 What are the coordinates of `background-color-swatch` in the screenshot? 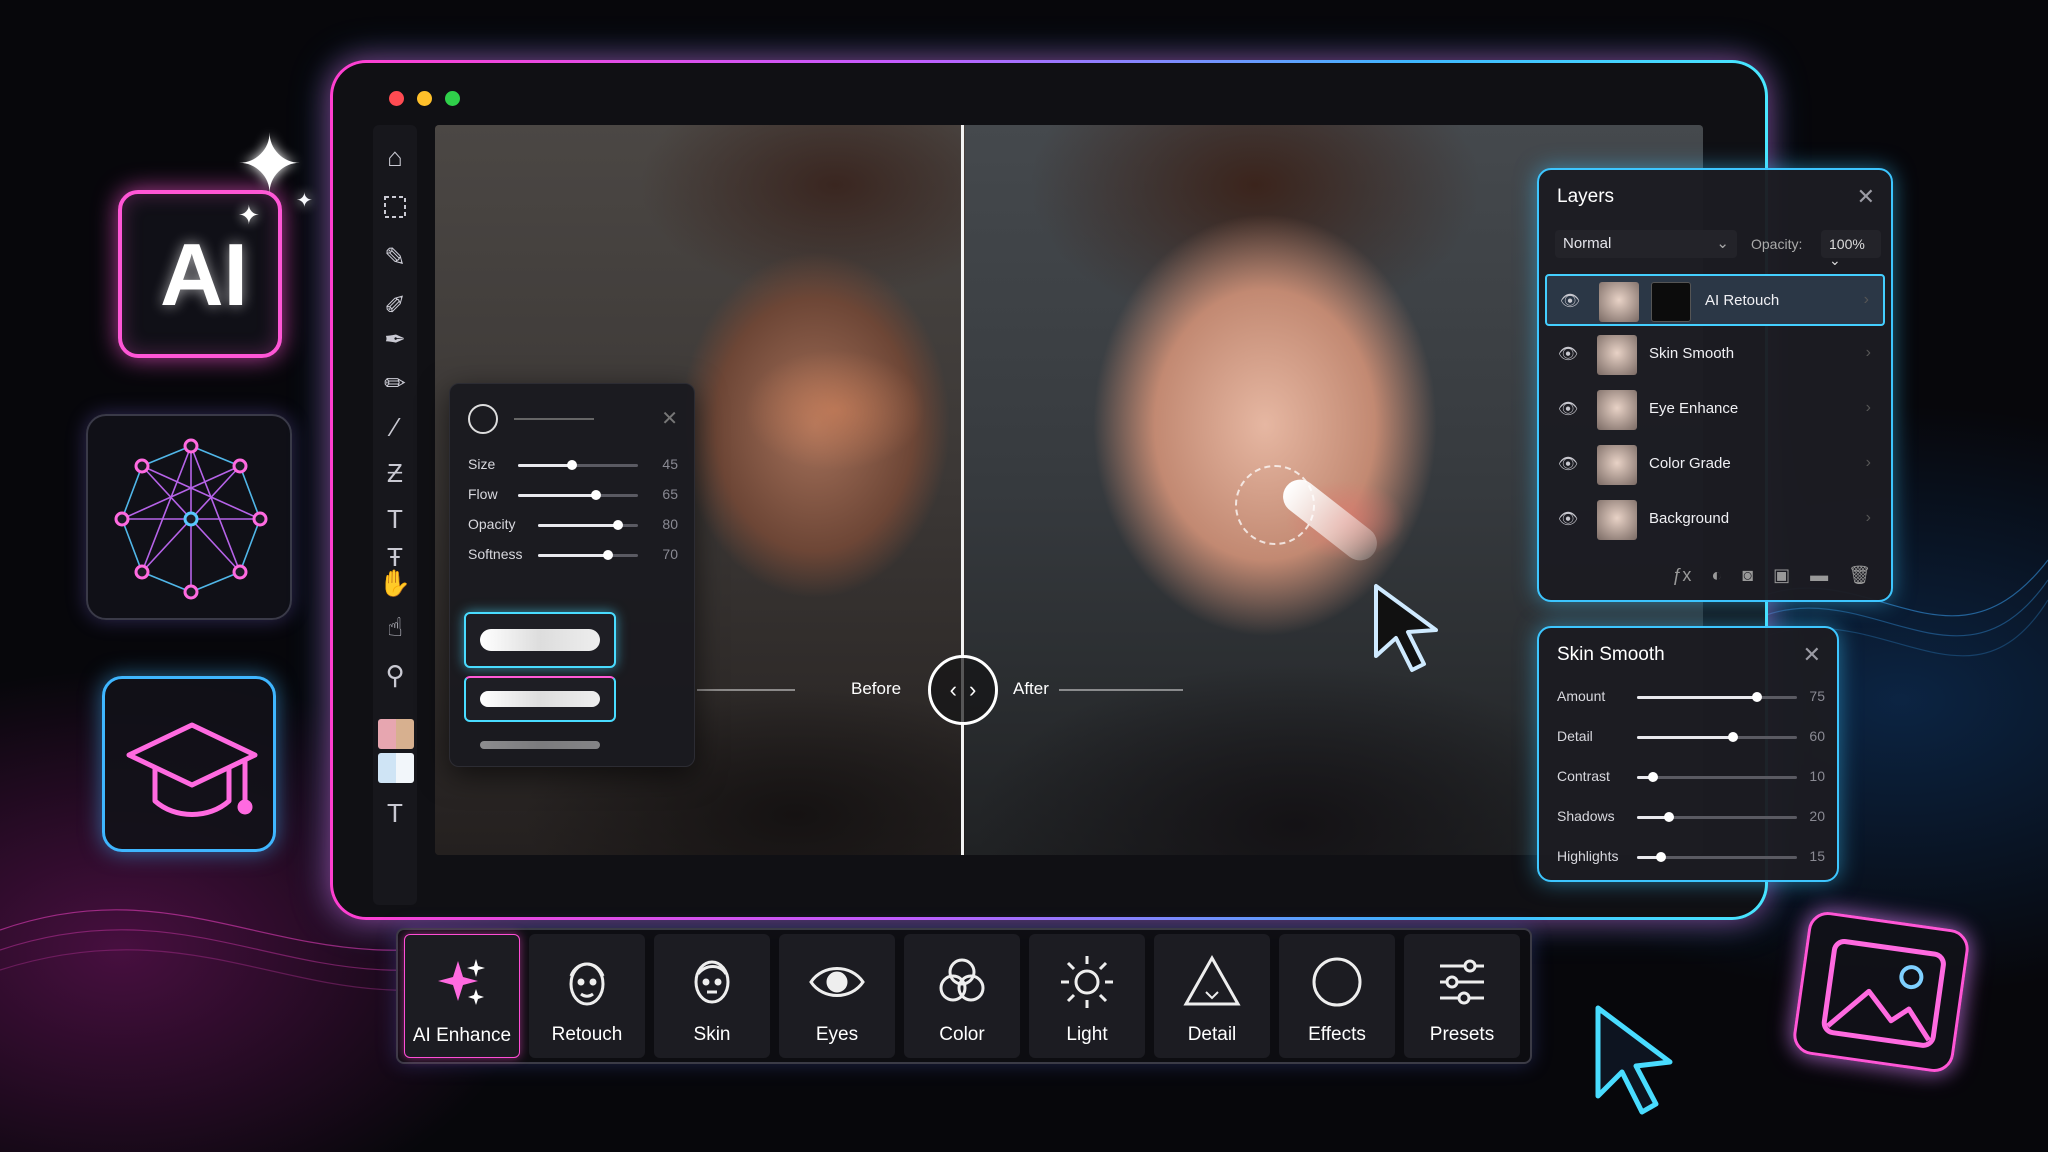 It's located at (396, 768).